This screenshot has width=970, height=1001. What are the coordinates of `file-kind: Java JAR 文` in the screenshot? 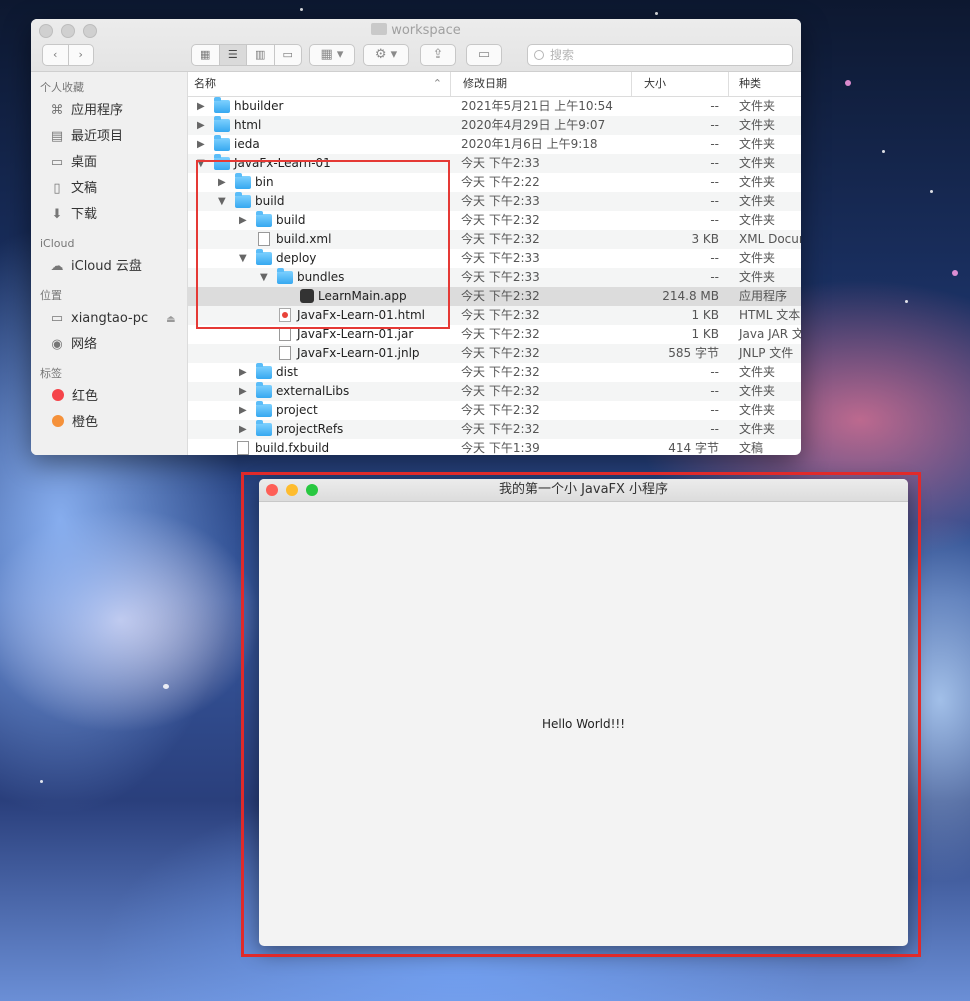 It's located at (770, 334).